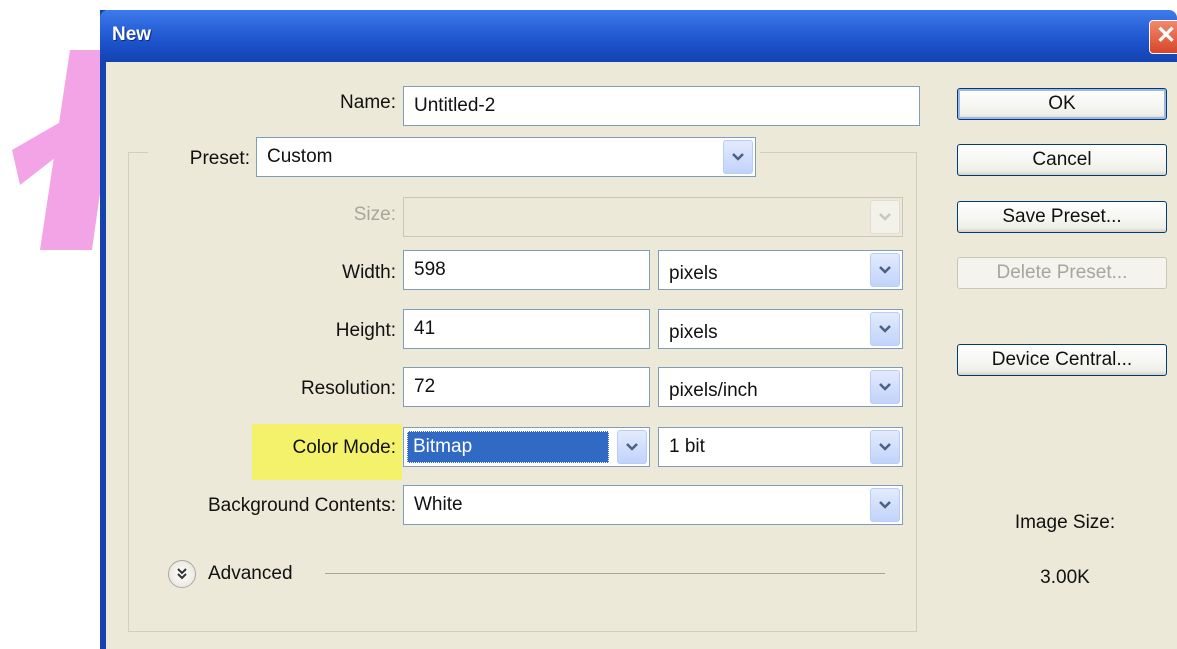 This screenshot has width=1177, height=649. What do you see at coordinates (103, 329) in the screenshot?
I see `window-border` at bounding box center [103, 329].